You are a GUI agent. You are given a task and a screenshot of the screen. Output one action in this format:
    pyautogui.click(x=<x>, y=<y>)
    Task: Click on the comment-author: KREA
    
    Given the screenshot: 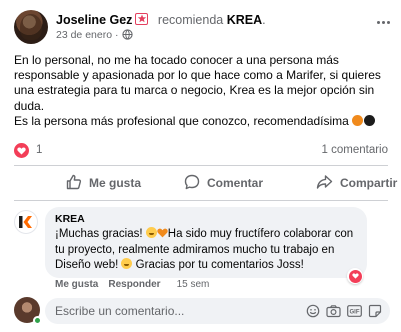 What is the action you would take?
    pyautogui.click(x=206, y=219)
    